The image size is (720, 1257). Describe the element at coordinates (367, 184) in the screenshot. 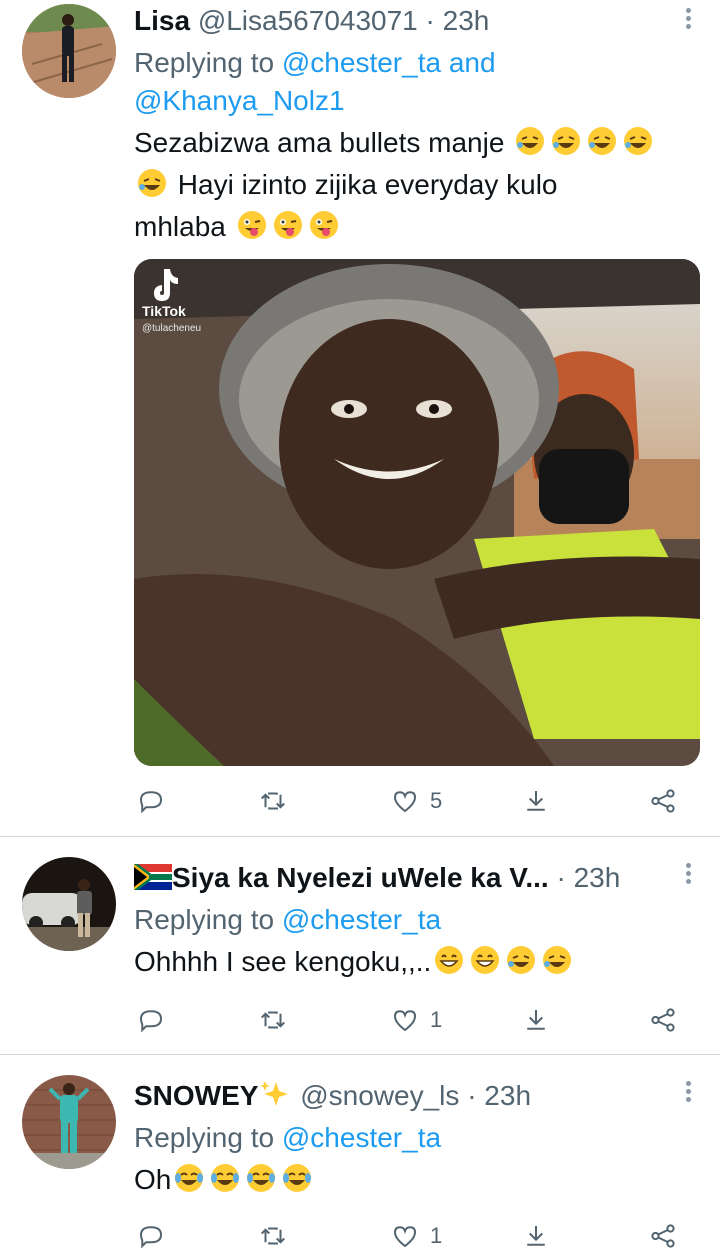

I see `tweet-text-line: Hayi izinto zijika everyday kulo` at that location.